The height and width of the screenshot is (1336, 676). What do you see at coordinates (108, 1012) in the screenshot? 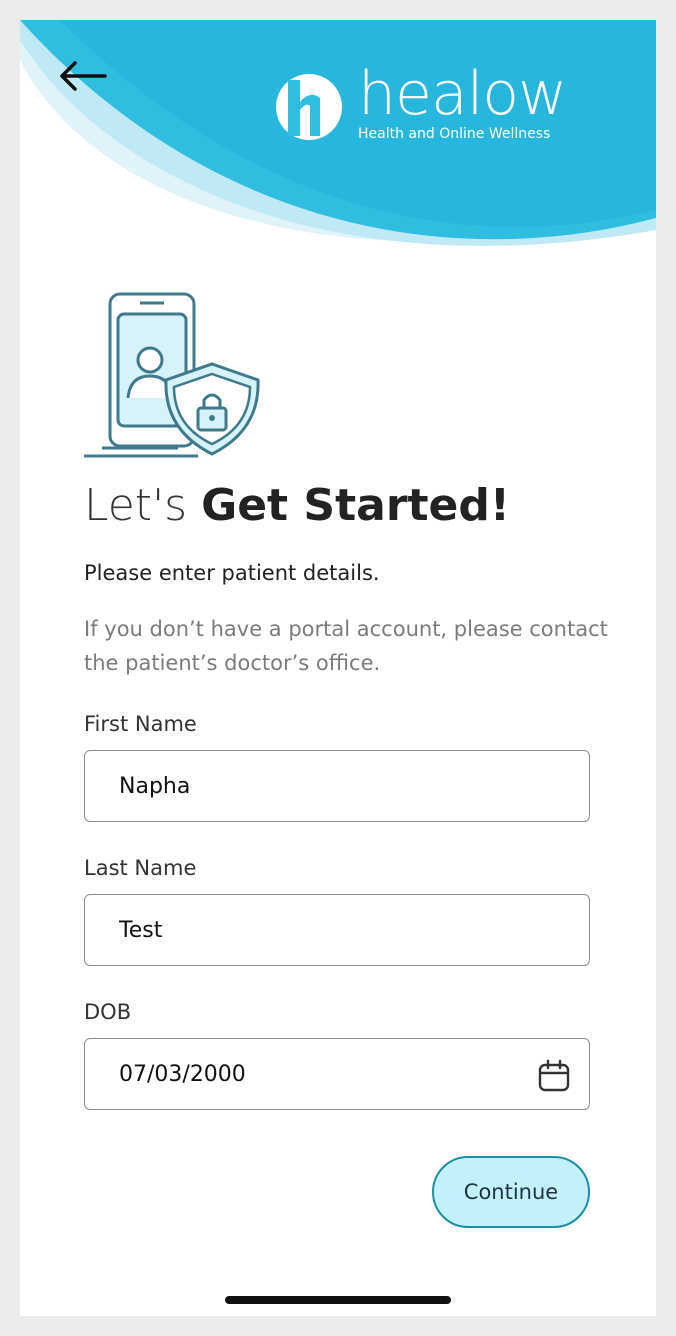
I see `dob-label: DOB` at bounding box center [108, 1012].